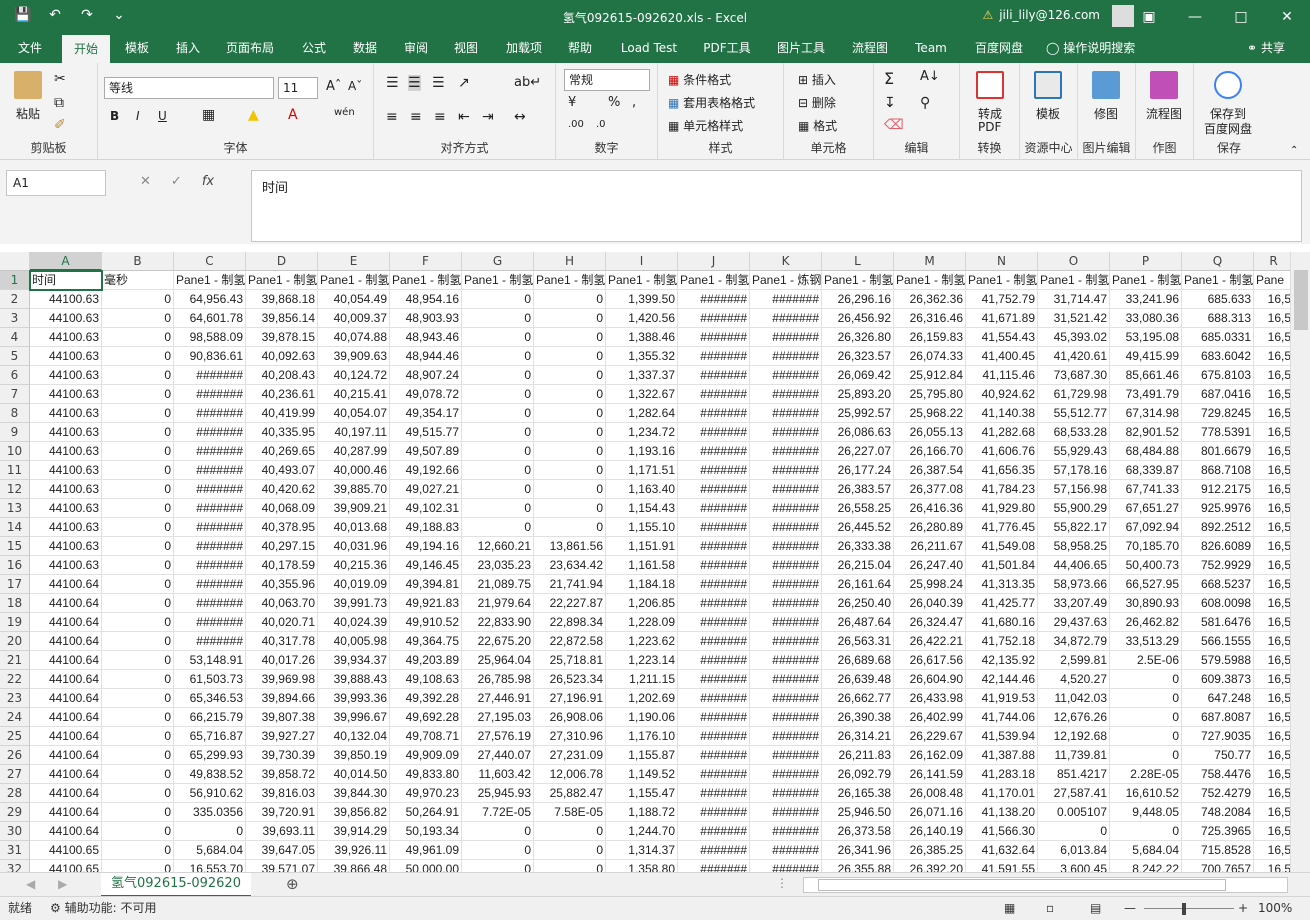 This screenshot has height=920, width=1310. Describe the element at coordinates (930, 622) in the screenshot. I see `cell-m19: 26,324.47` at that location.